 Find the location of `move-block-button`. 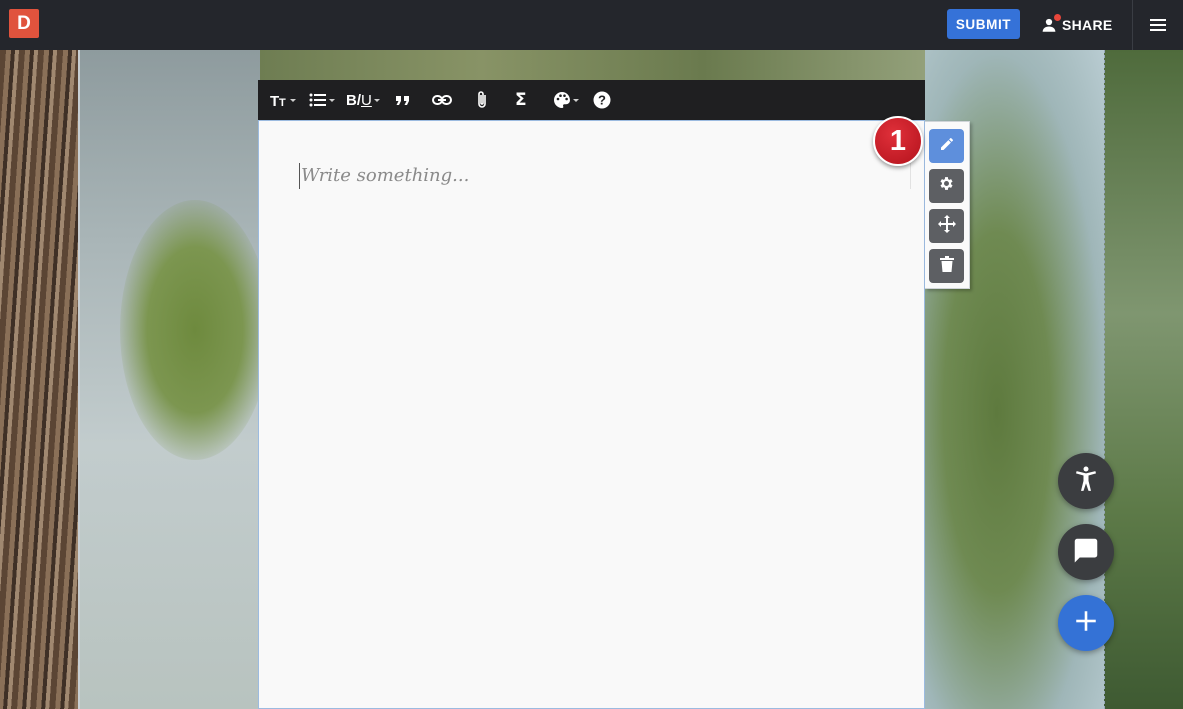

move-block-button is located at coordinates (946, 226).